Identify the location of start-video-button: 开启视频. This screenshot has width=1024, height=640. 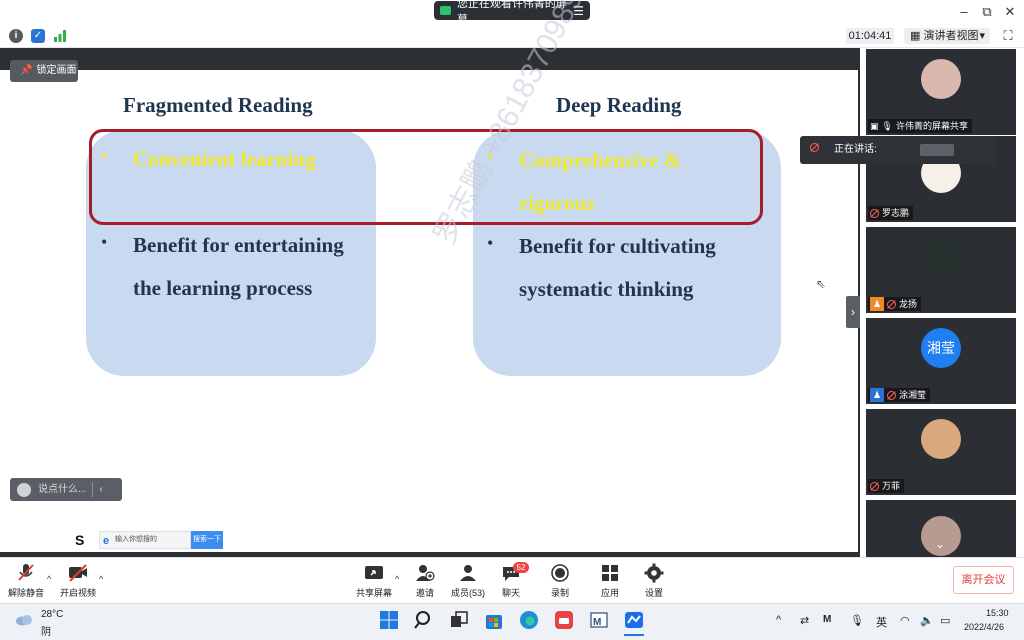
(78, 581).